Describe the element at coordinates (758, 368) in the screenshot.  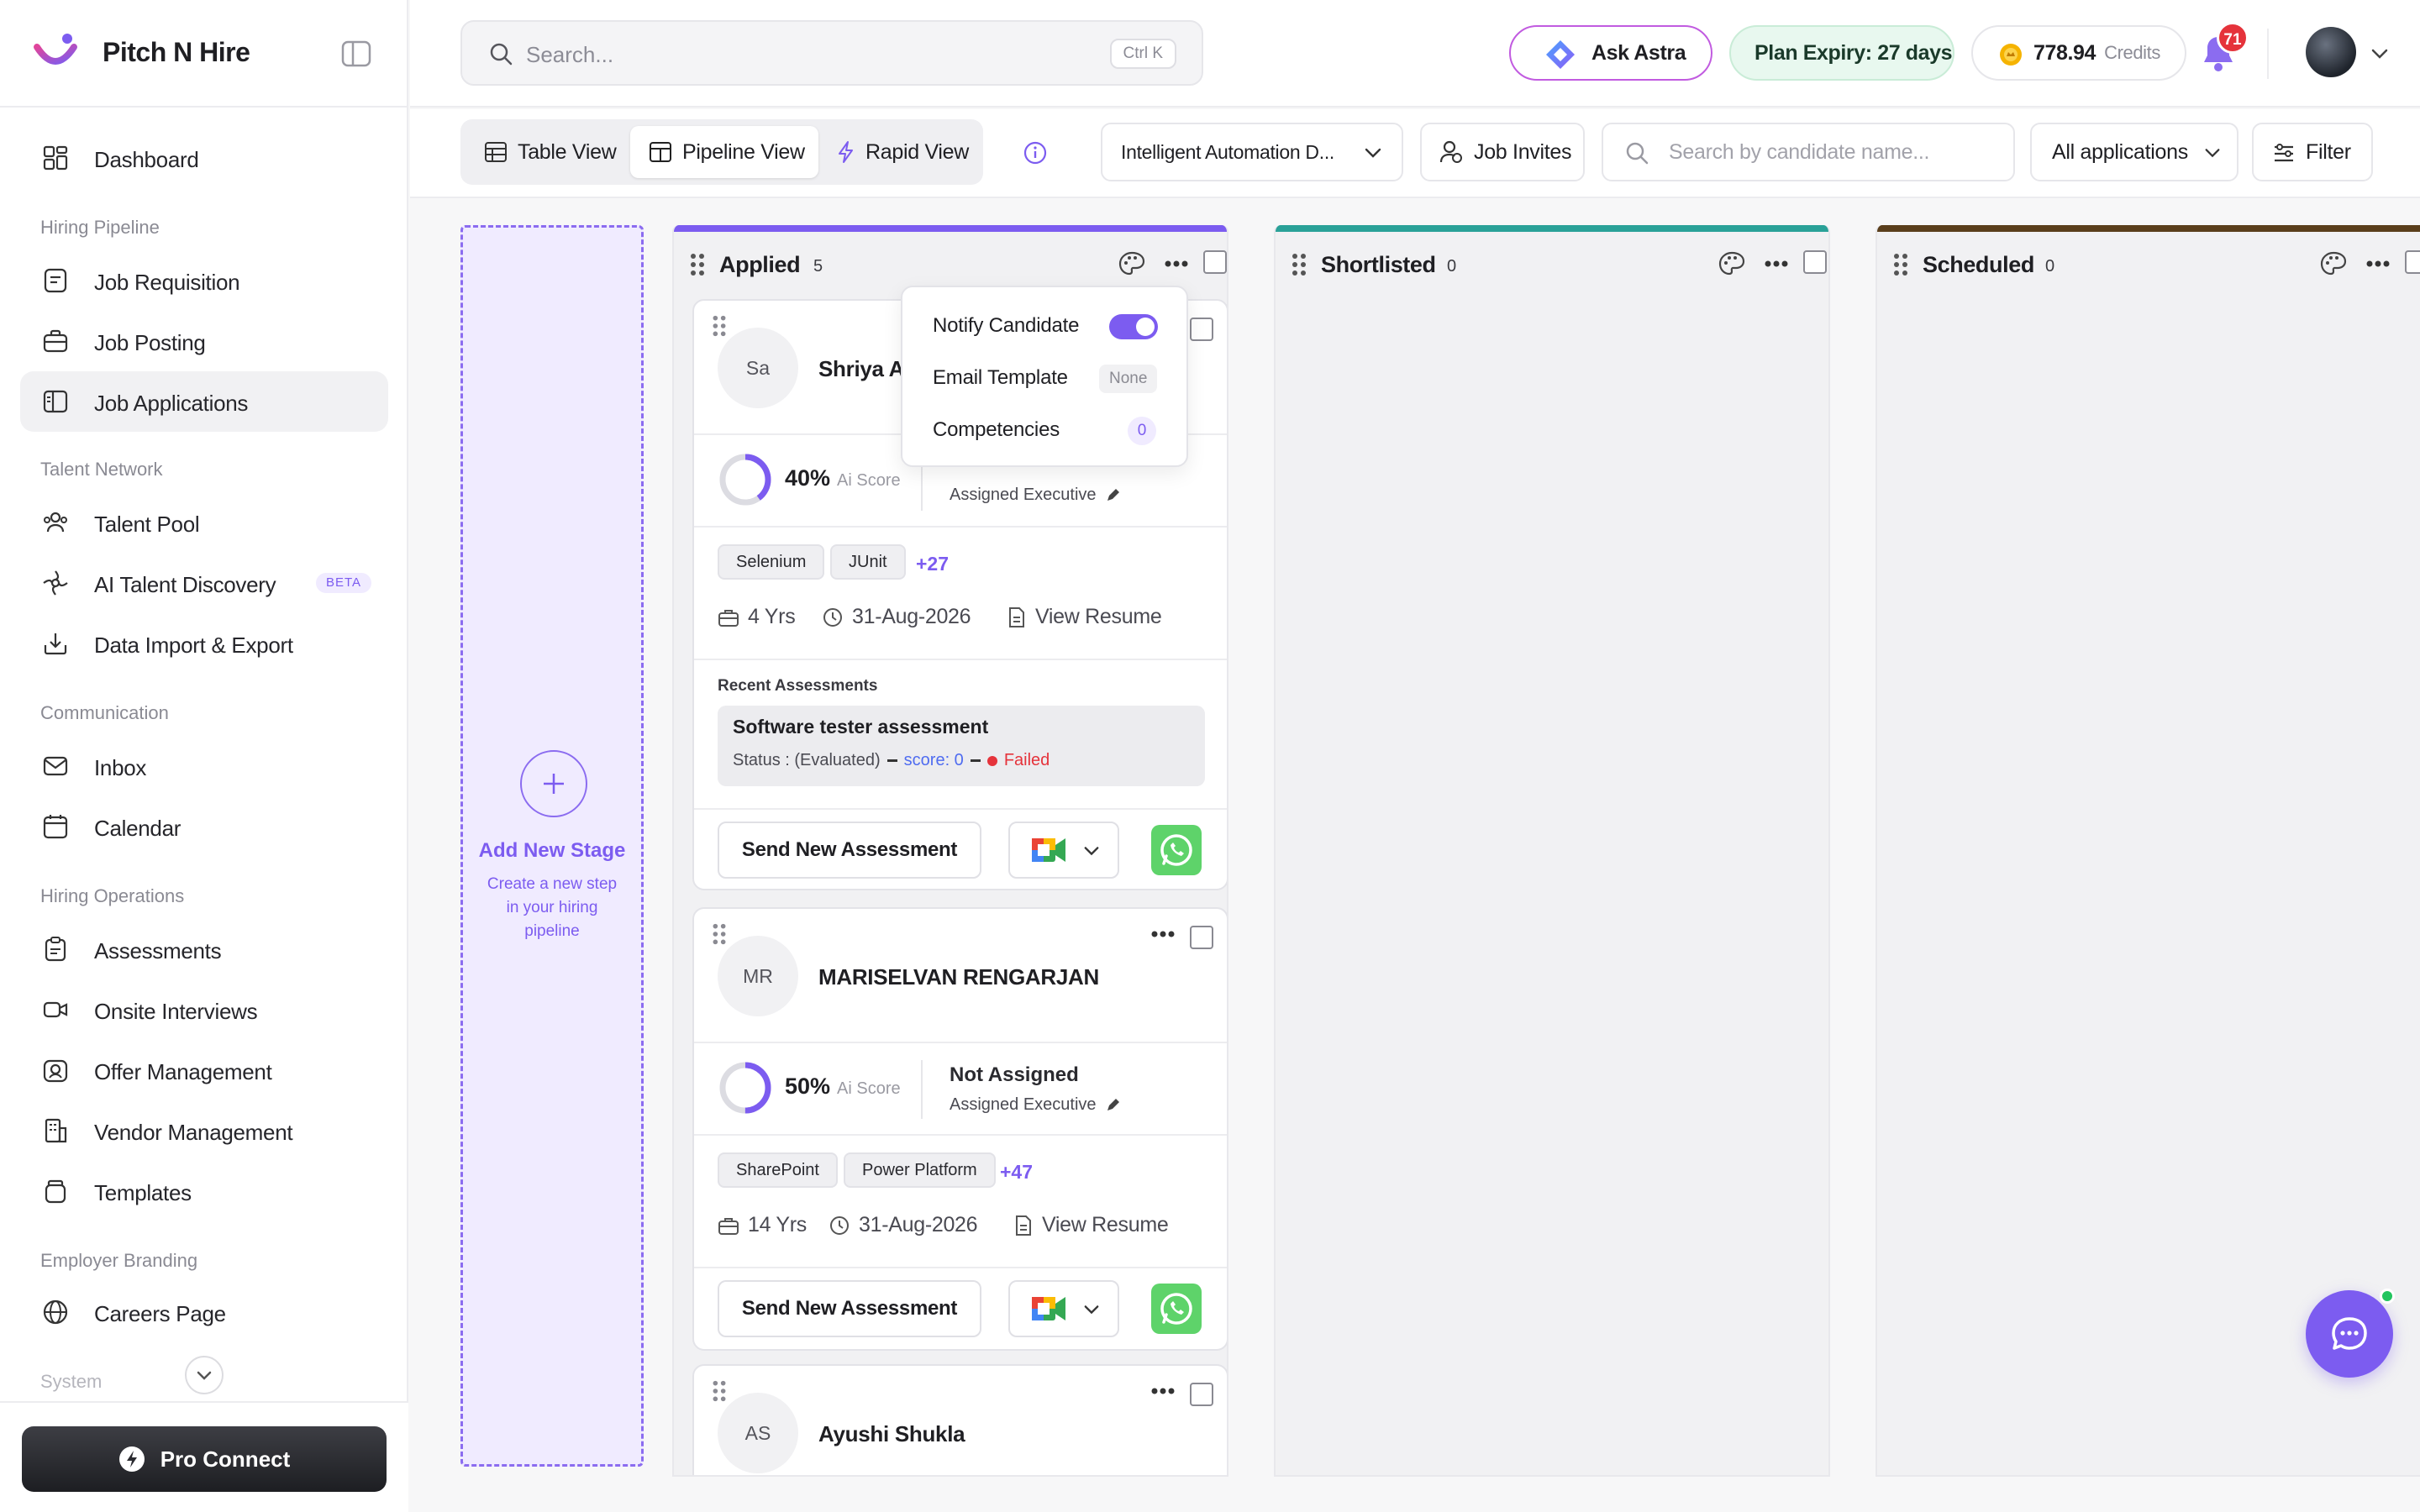
I see `candidate-avatar: Sa` at that location.